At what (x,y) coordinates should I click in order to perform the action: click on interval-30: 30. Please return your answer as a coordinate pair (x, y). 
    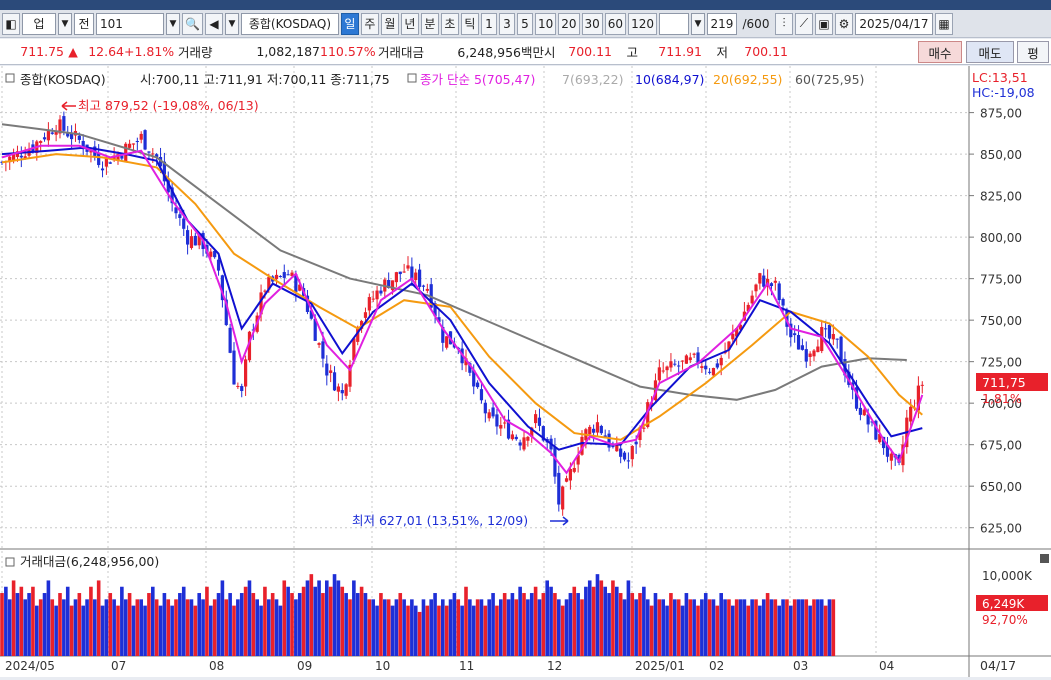
    Looking at the image, I should click on (592, 23).